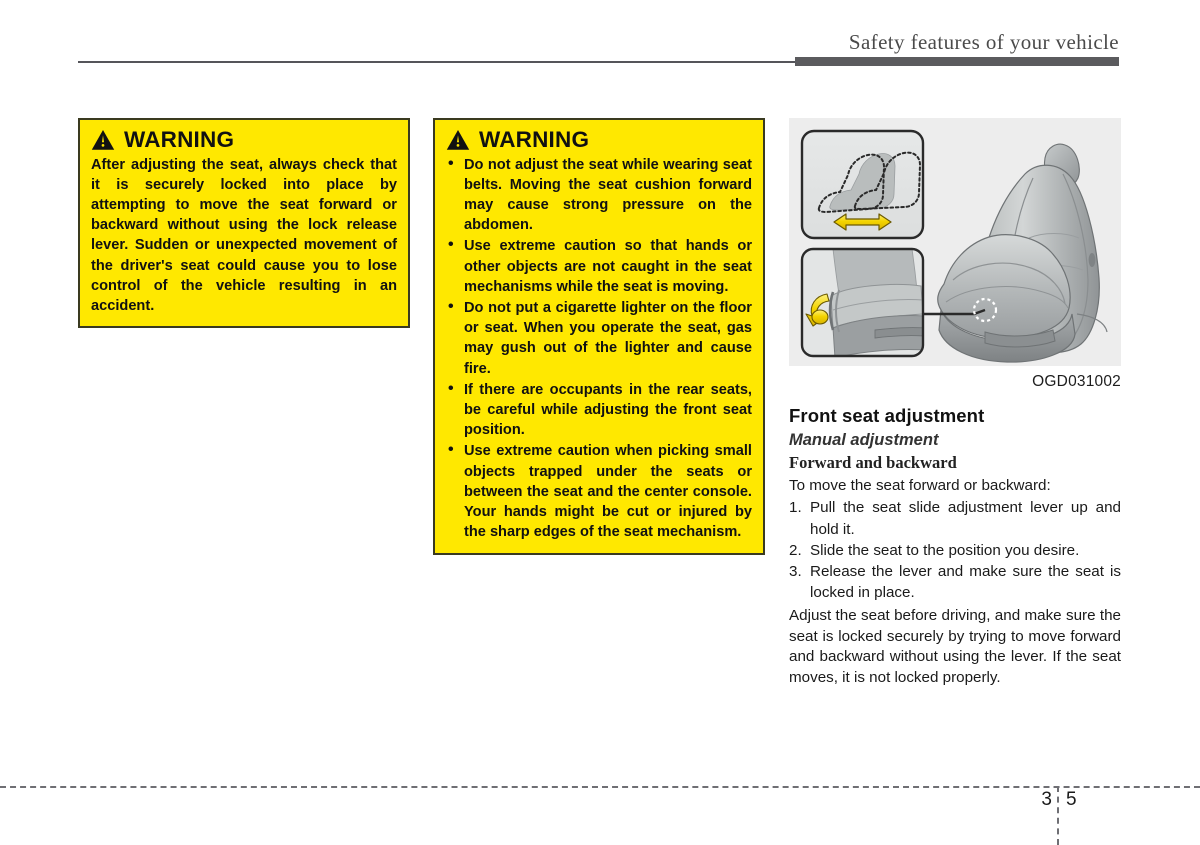  What do you see at coordinates (795, 572) in the screenshot?
I see `step-number: 3.` at bounding box center [795, 572].